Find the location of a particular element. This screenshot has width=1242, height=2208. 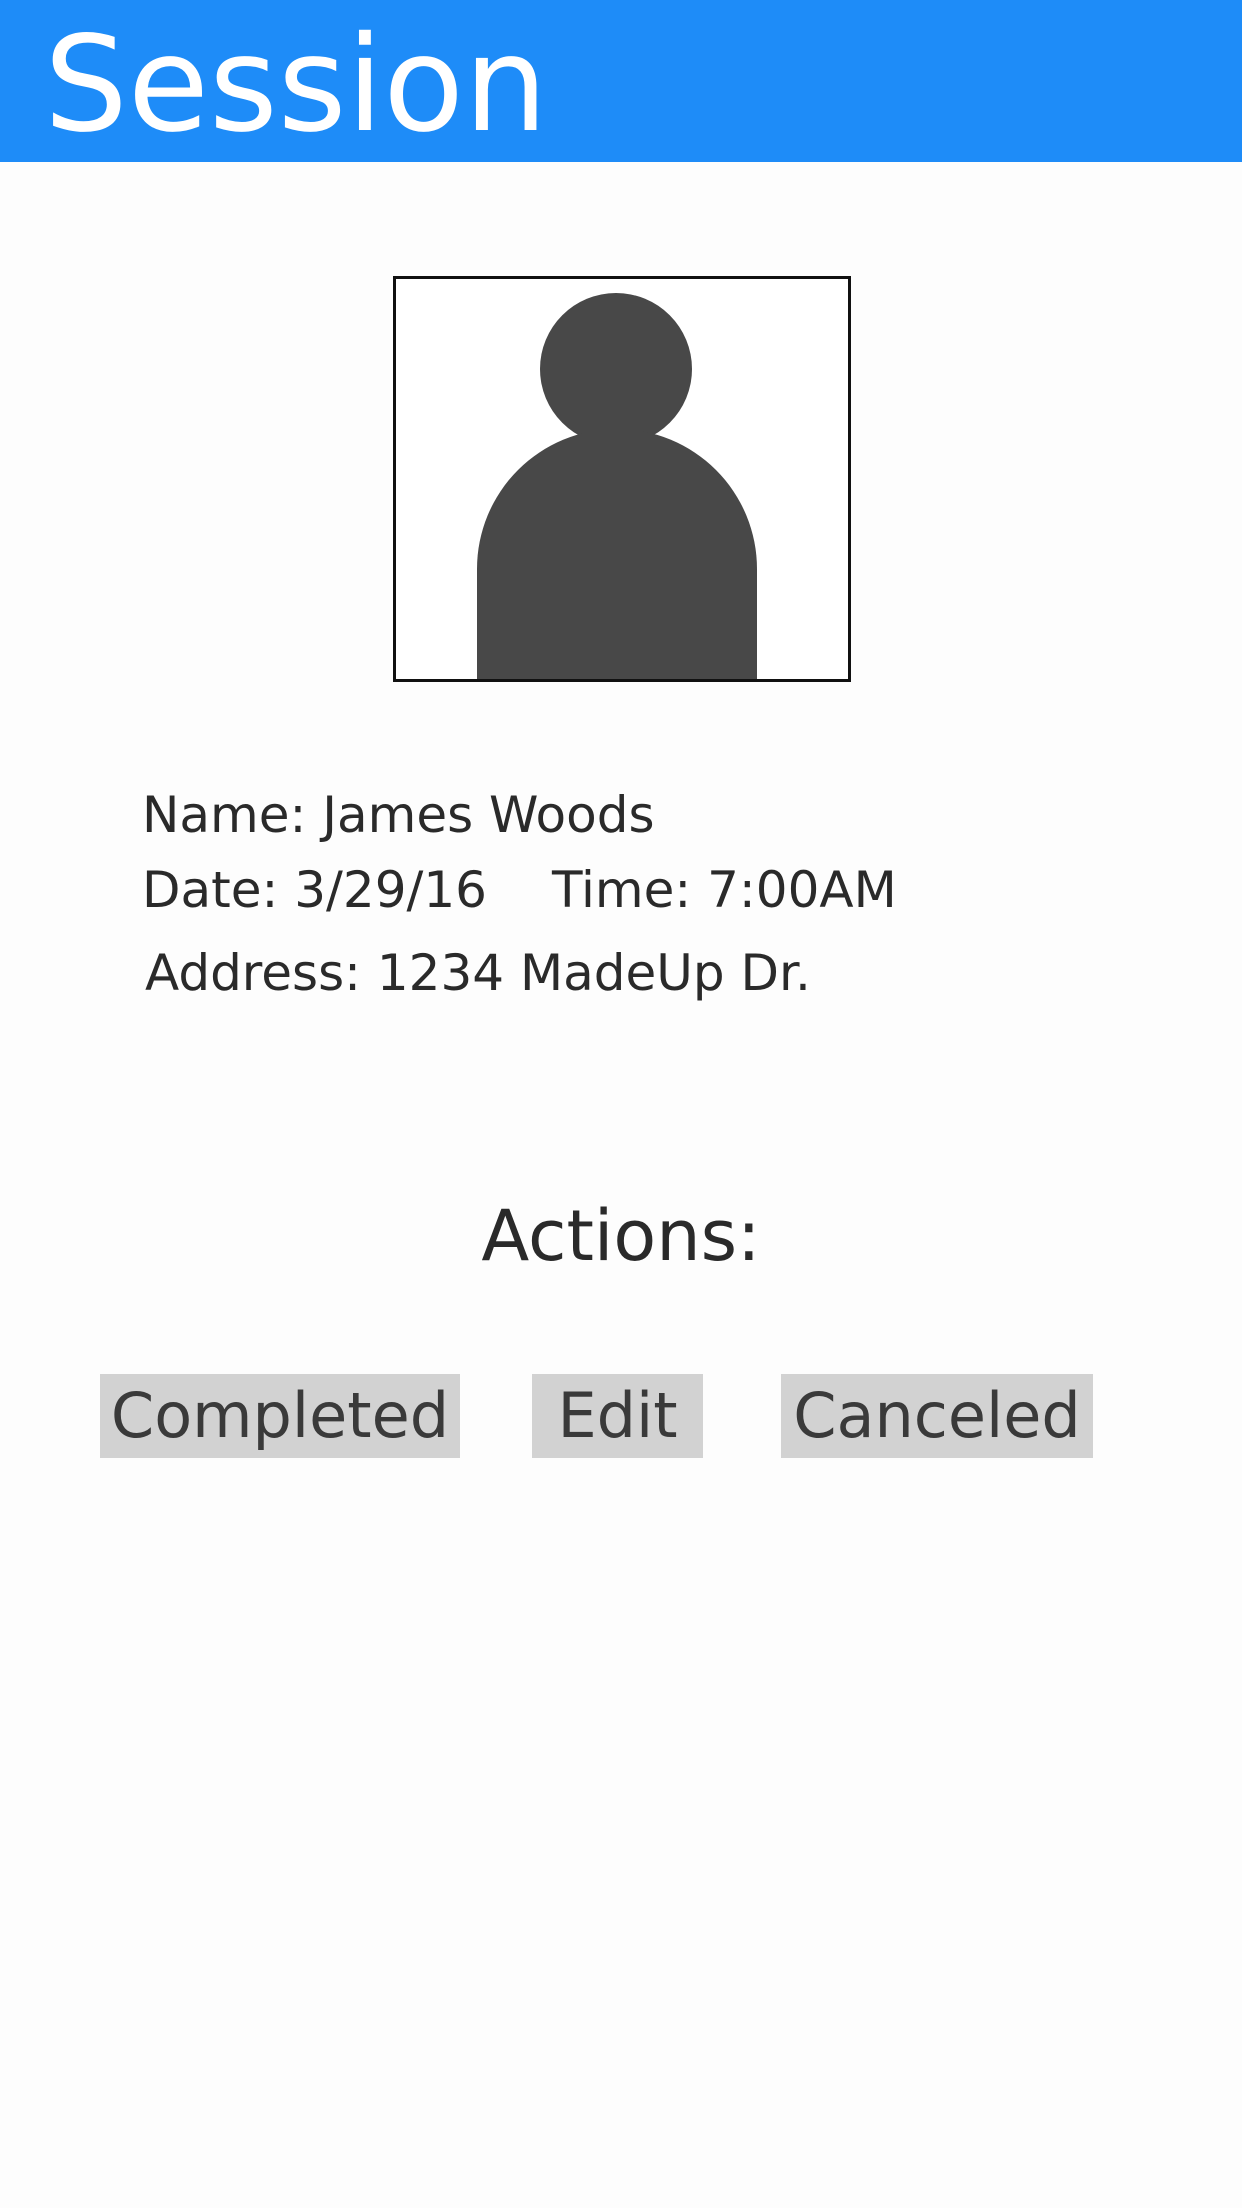

canceled-button: Canceled is located at coordinates (937, 1416).